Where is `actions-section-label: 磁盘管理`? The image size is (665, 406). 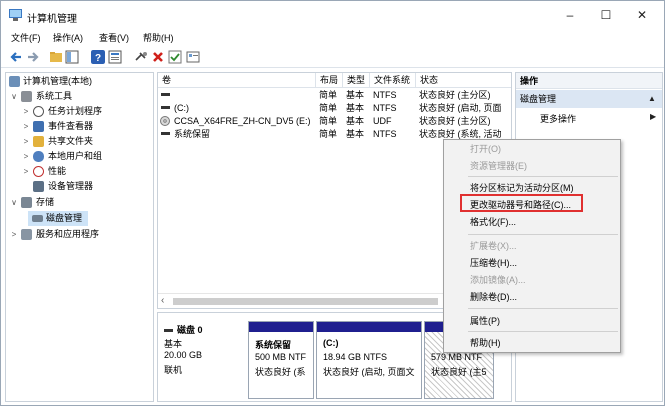 actions-section-label: 磁盘管理 is located at coordinates (538, 99).